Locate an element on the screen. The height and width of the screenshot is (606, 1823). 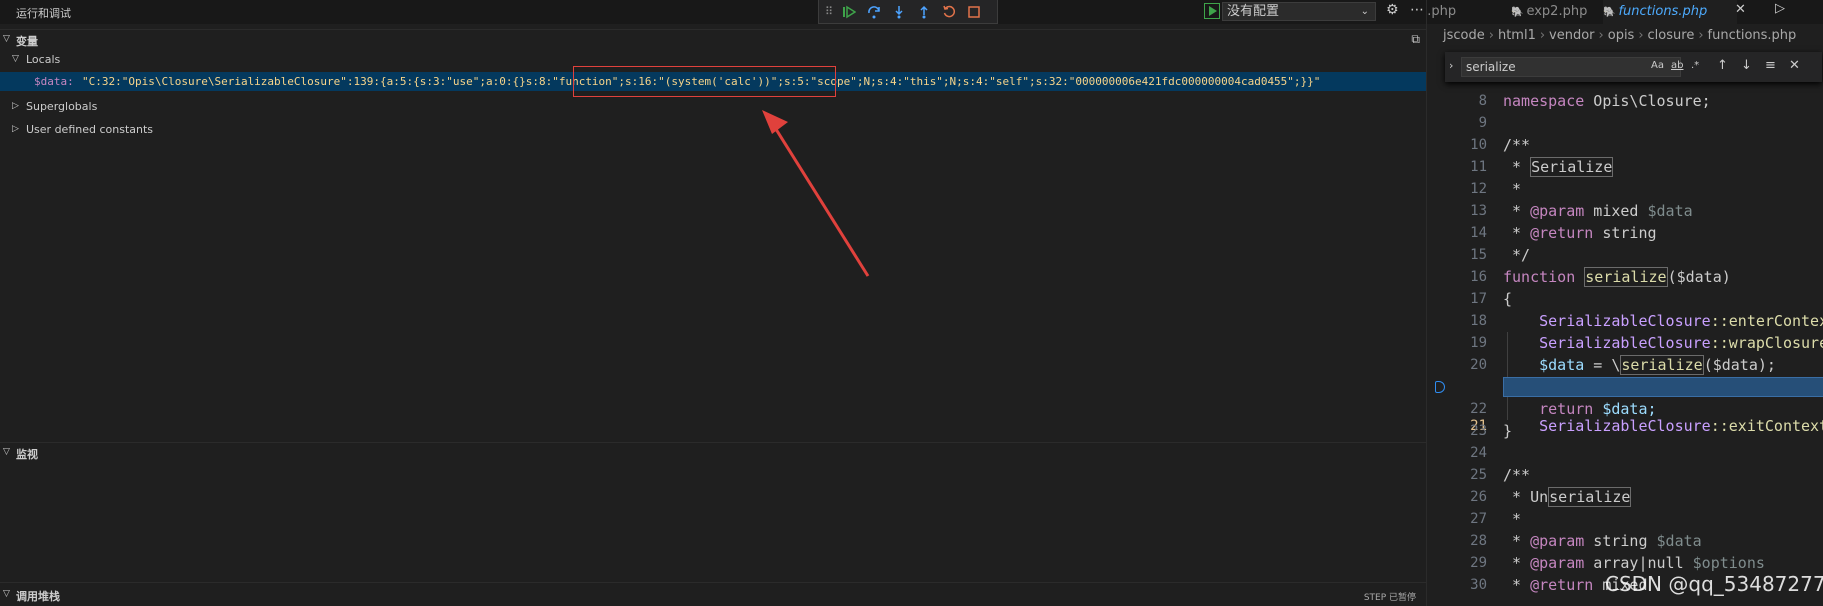
code-line: 18 SerializableClosure::enterContext(); is located at coordinates (1646, 321).